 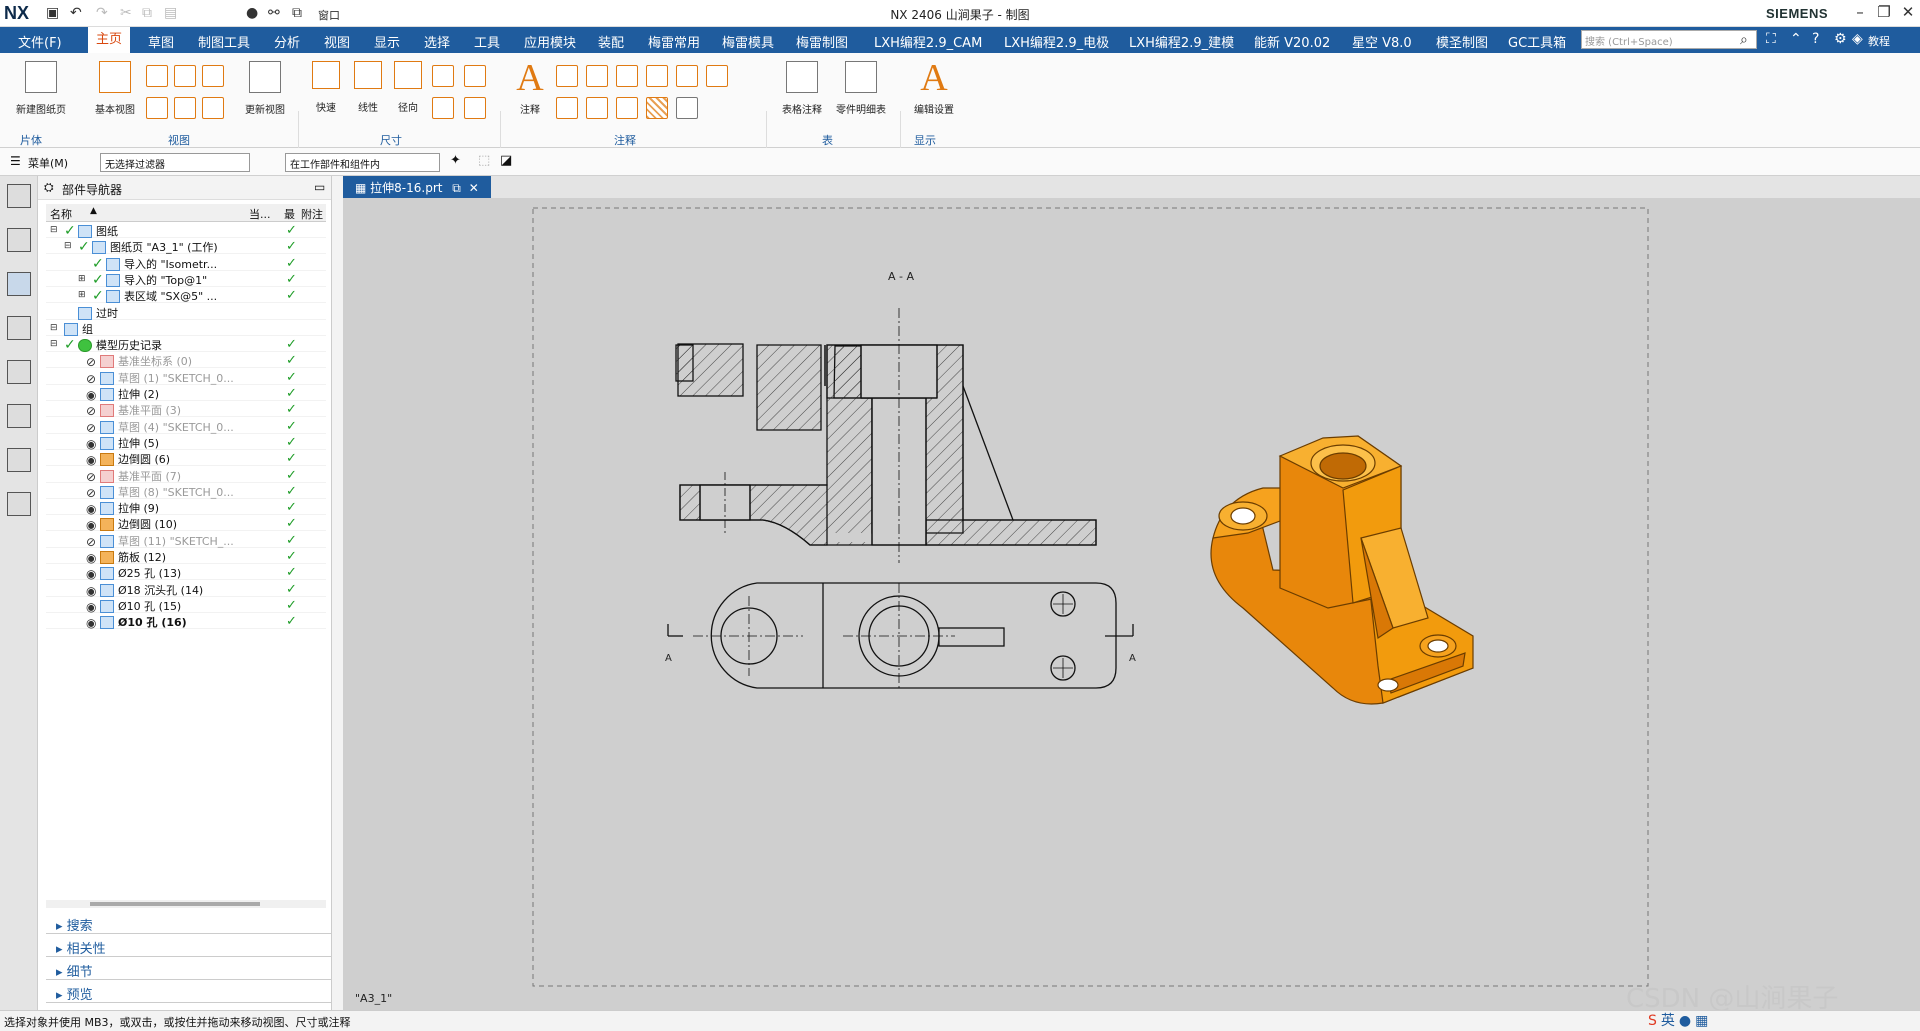 I want to click on ordinate-dimension-icon, so click(x=475, y=108).